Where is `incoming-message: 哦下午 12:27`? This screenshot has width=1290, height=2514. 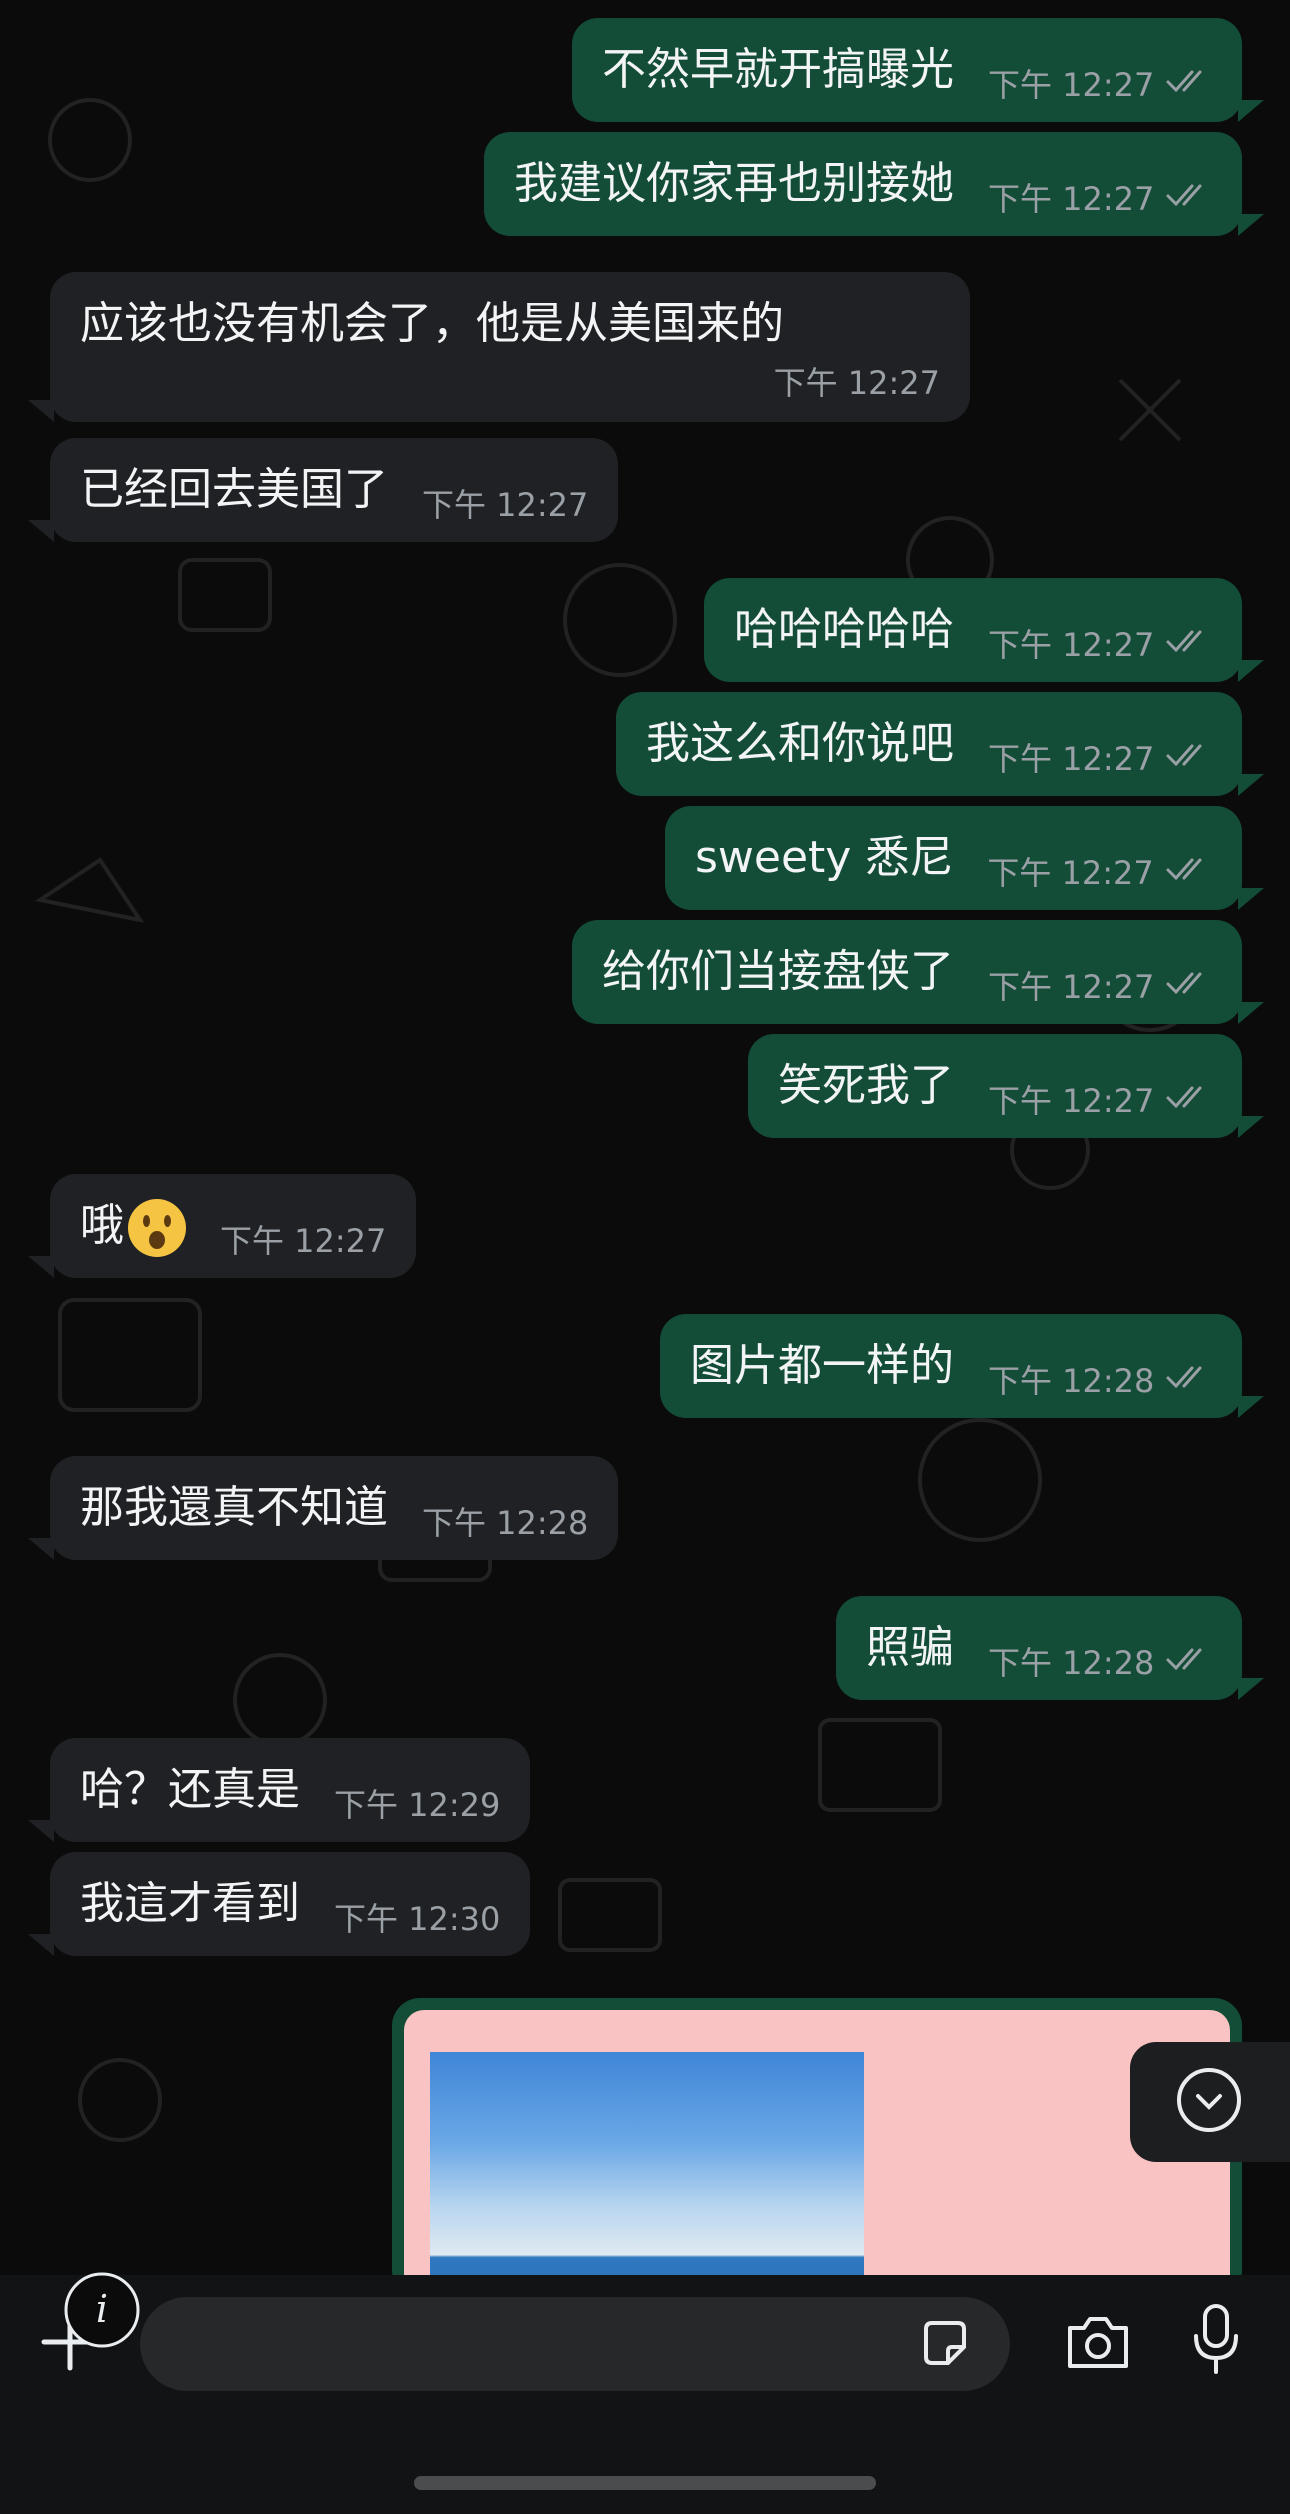
incoming-message: 哦下午 12:27 is located at coordinates (233, 1226).